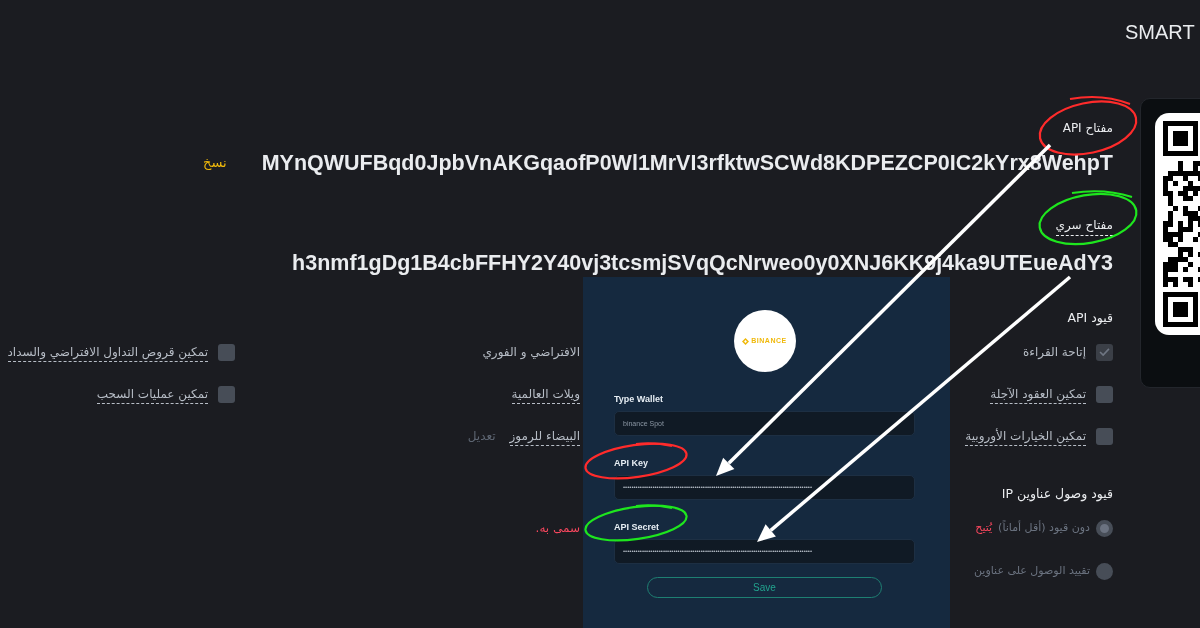 Image resolution: width=1200 pixels, height=628 pixels. I want to click on copy-link: نسخ, so click(215, 163).